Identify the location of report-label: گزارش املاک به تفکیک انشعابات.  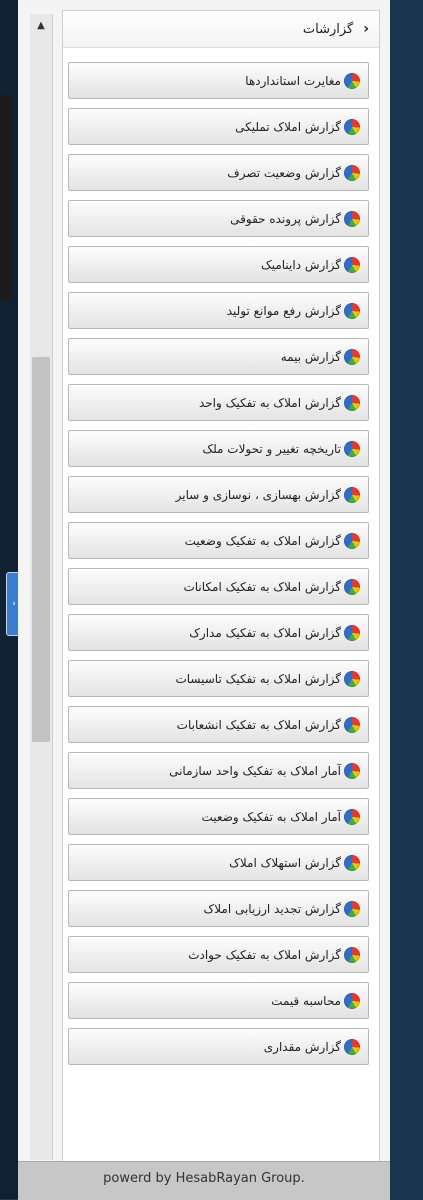
(258, 724).